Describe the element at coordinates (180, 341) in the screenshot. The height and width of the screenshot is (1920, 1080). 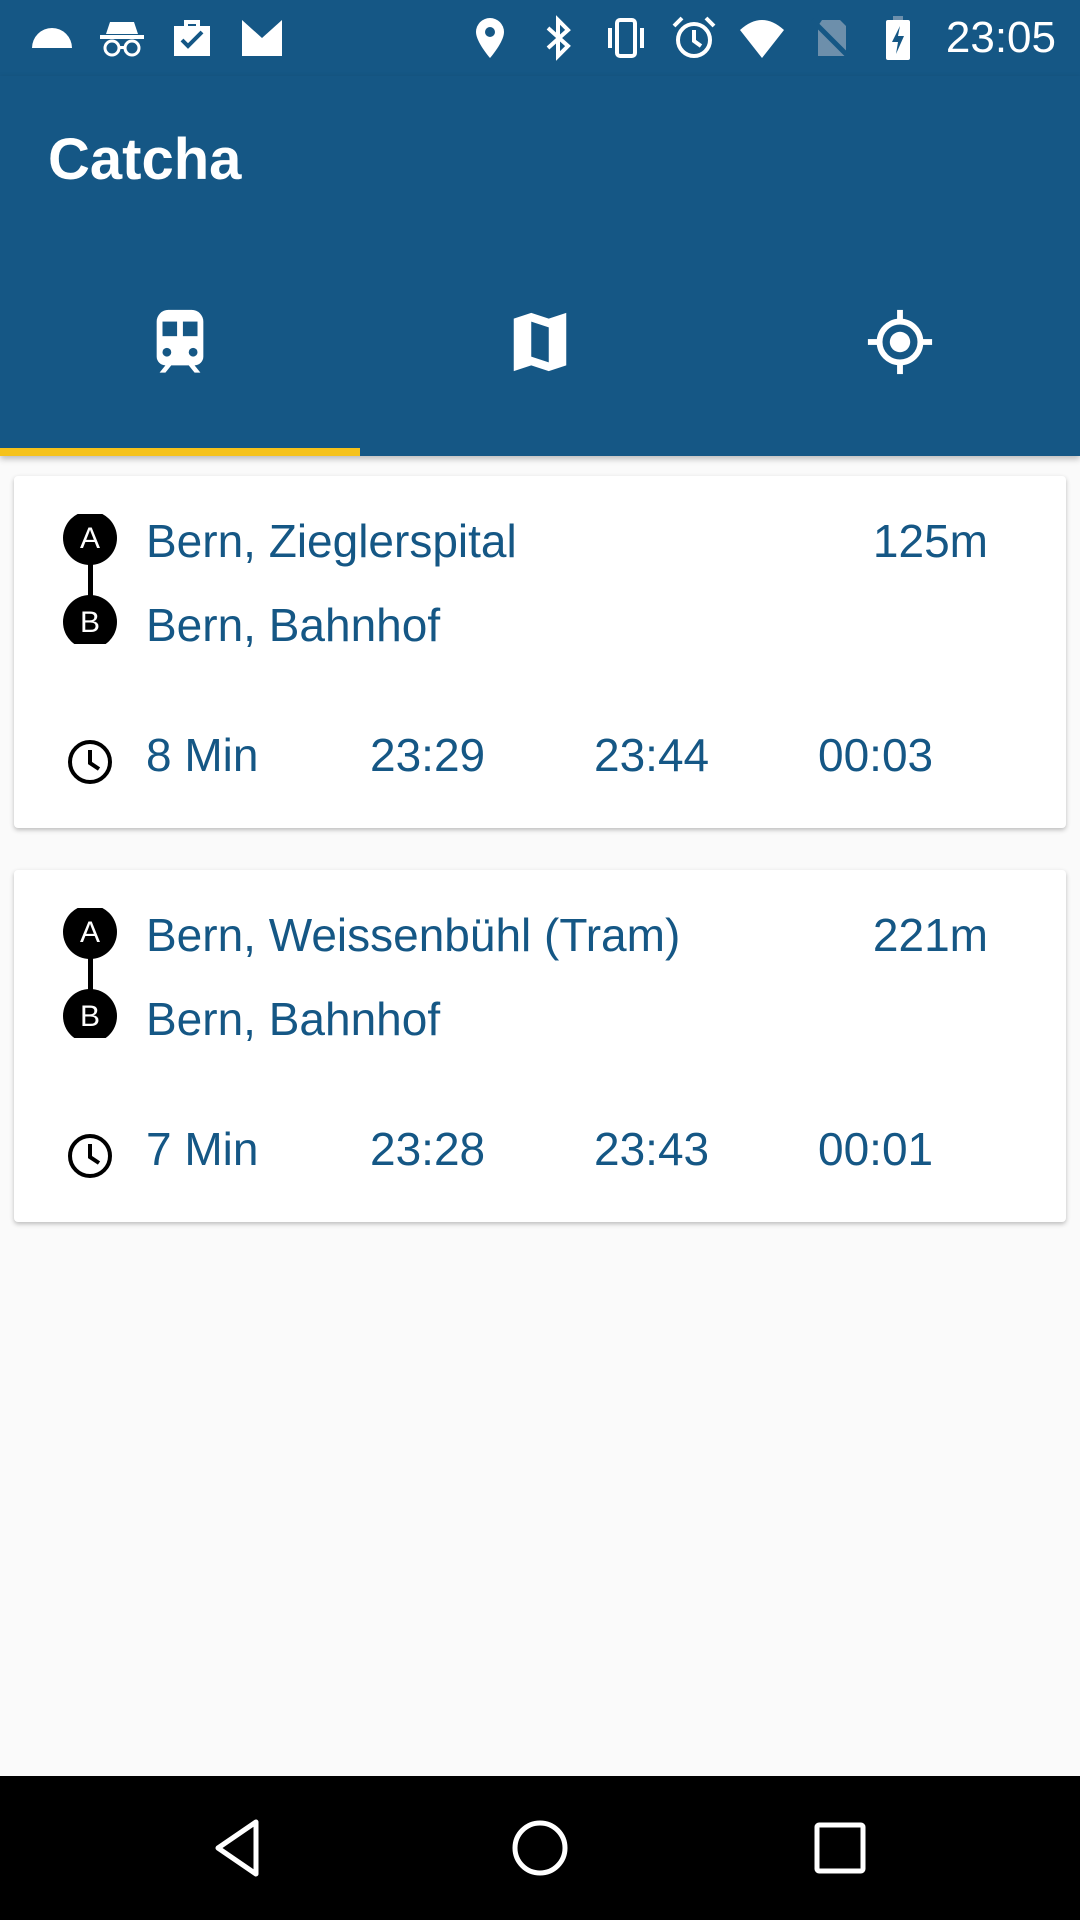
I see `train-icon` at that location.